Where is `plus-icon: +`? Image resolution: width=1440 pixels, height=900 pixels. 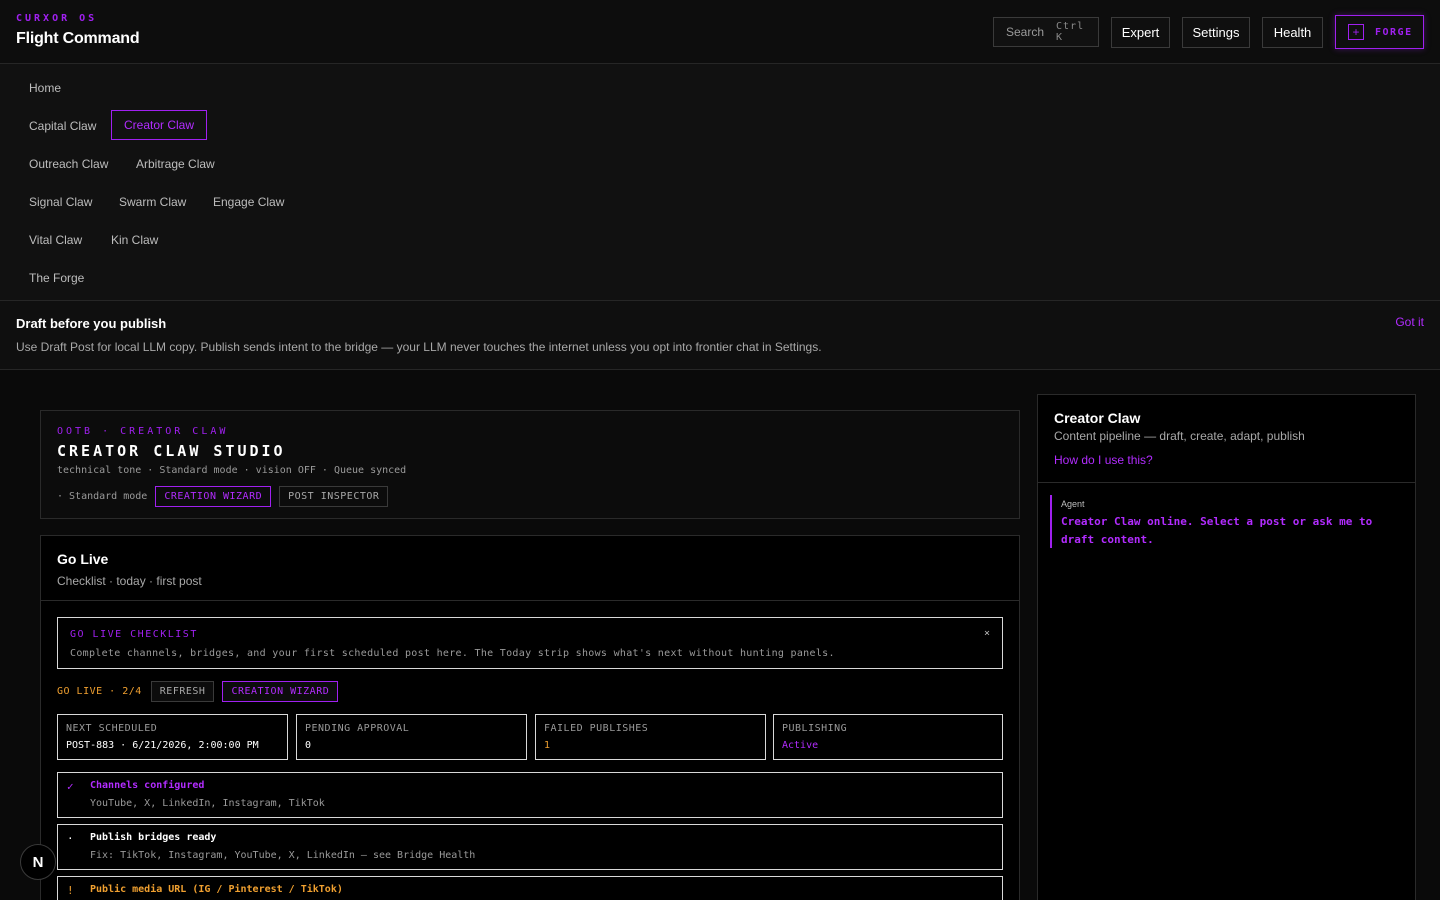 plus-icon: + is located at coordinates (1356, 32).